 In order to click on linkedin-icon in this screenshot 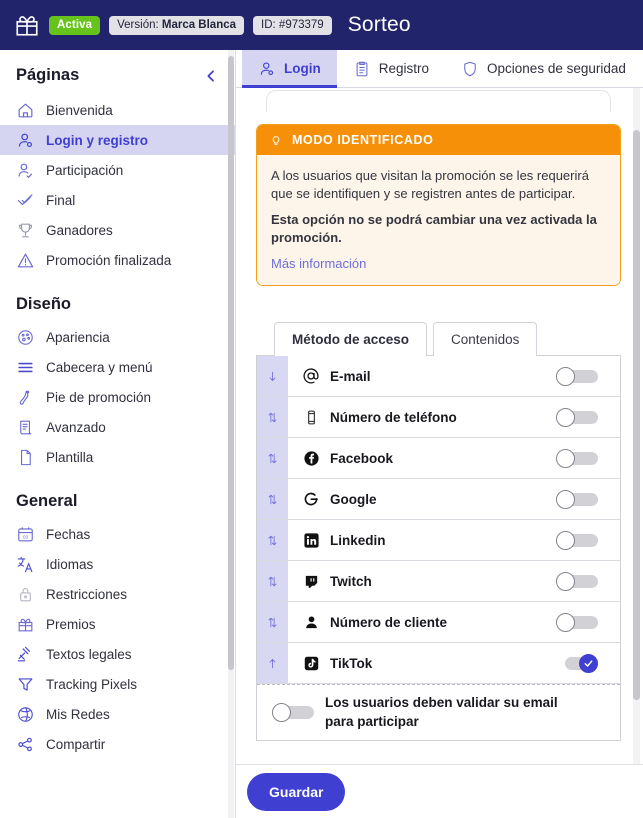, I will do `click(311, 540)`.